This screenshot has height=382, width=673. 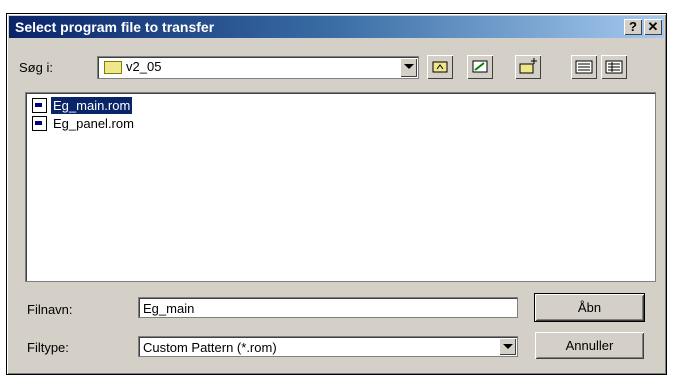 I want to click on desktop-icon, so click(x=480, y=67).